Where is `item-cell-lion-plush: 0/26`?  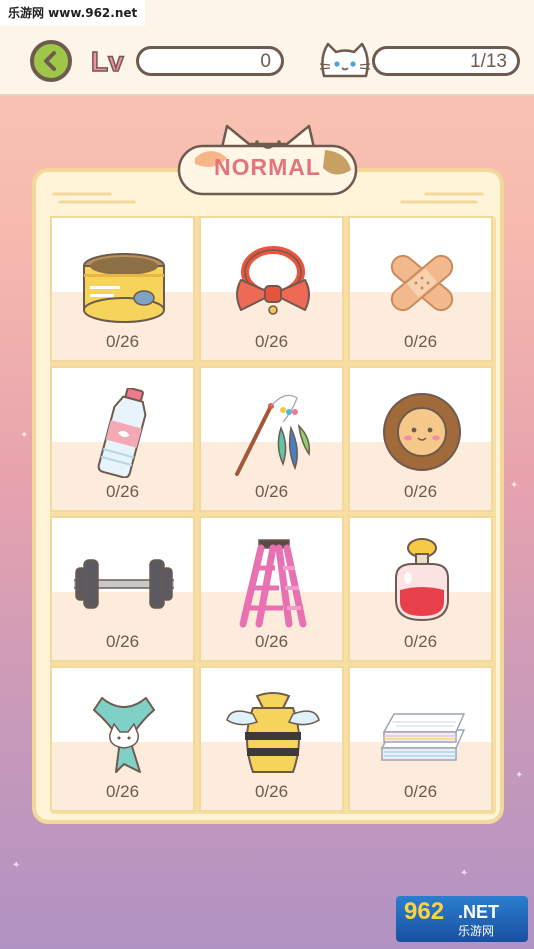 item-cell-lion-plush: 0/26 is located at coordinates (420, 439).